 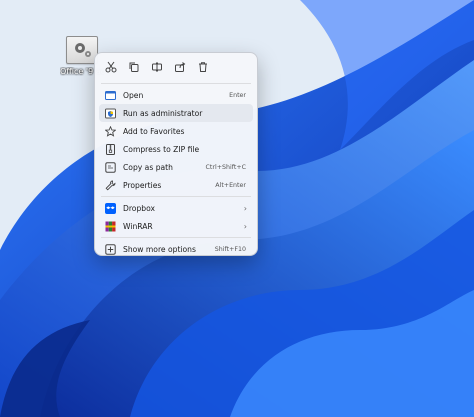 I want to click on delete-icon, so click(x=203, y=67).